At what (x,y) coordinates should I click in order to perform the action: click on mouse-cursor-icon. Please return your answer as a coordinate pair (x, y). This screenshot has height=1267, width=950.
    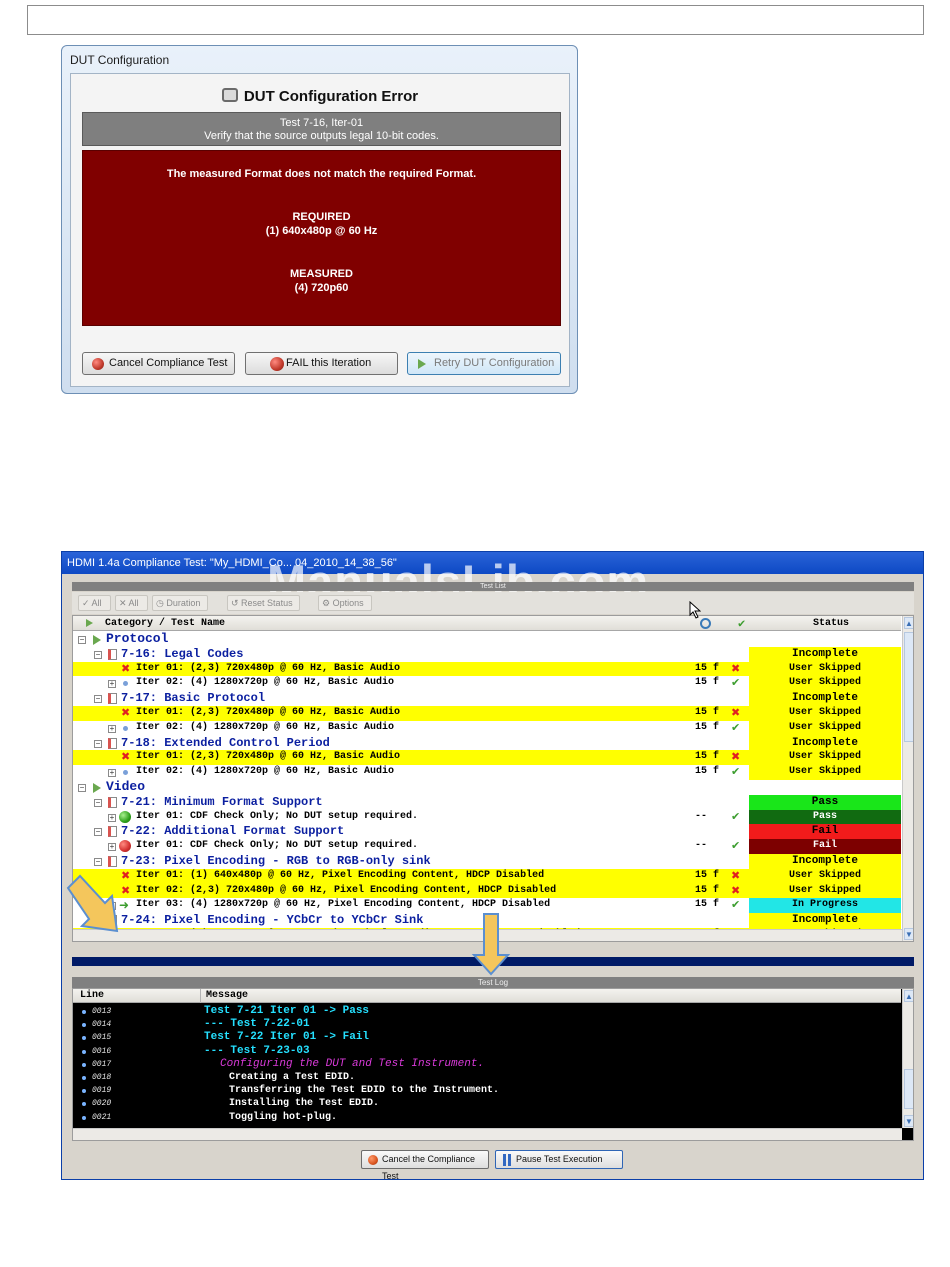
    Looking at the image, I should click on (695, 610).